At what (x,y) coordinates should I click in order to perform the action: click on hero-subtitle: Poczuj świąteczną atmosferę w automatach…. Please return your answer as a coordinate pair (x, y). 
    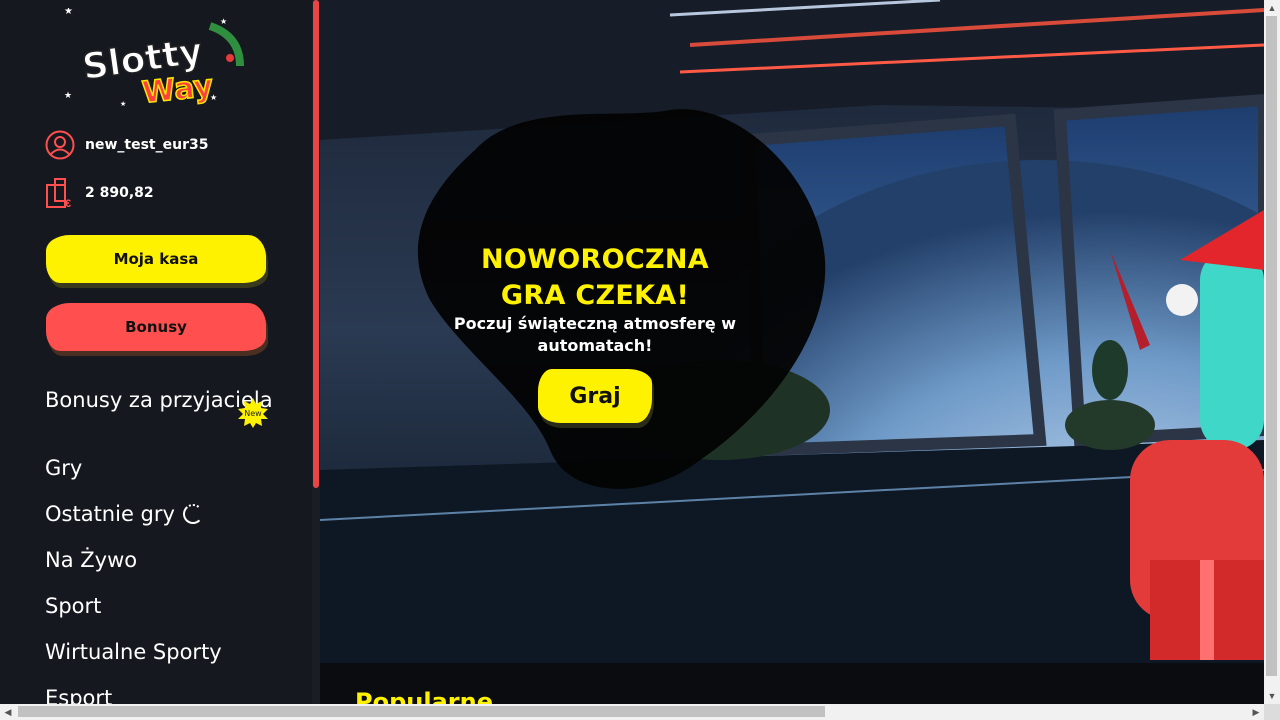
    Looking at the image, I should click on (595, 334).